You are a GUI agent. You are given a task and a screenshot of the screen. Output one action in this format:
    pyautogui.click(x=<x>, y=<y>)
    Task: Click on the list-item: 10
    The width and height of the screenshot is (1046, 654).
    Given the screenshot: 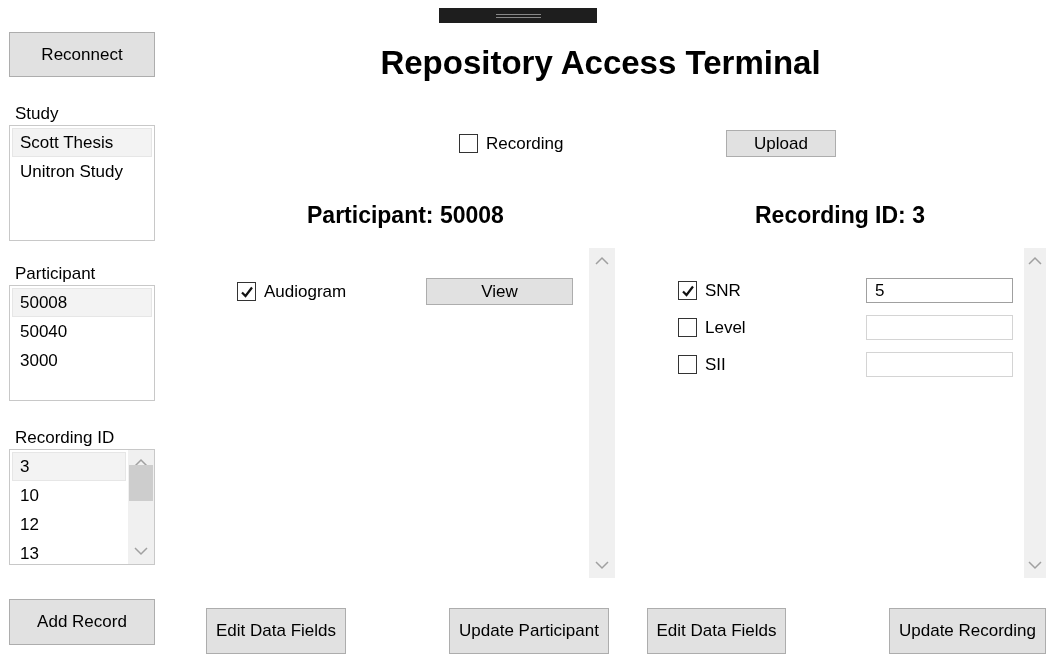 What is the action you would take?
    pyautogui.click(x=69, y=495)
    